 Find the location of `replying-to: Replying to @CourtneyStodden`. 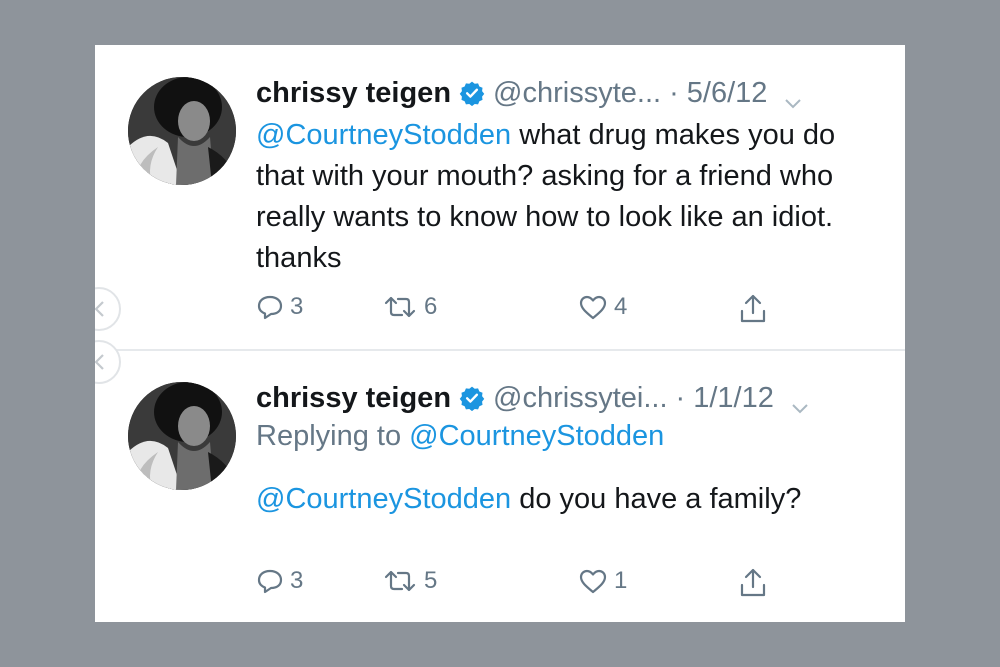

replying-to: Replying to @CourtneyStodden is located at coordinates (460, 436).